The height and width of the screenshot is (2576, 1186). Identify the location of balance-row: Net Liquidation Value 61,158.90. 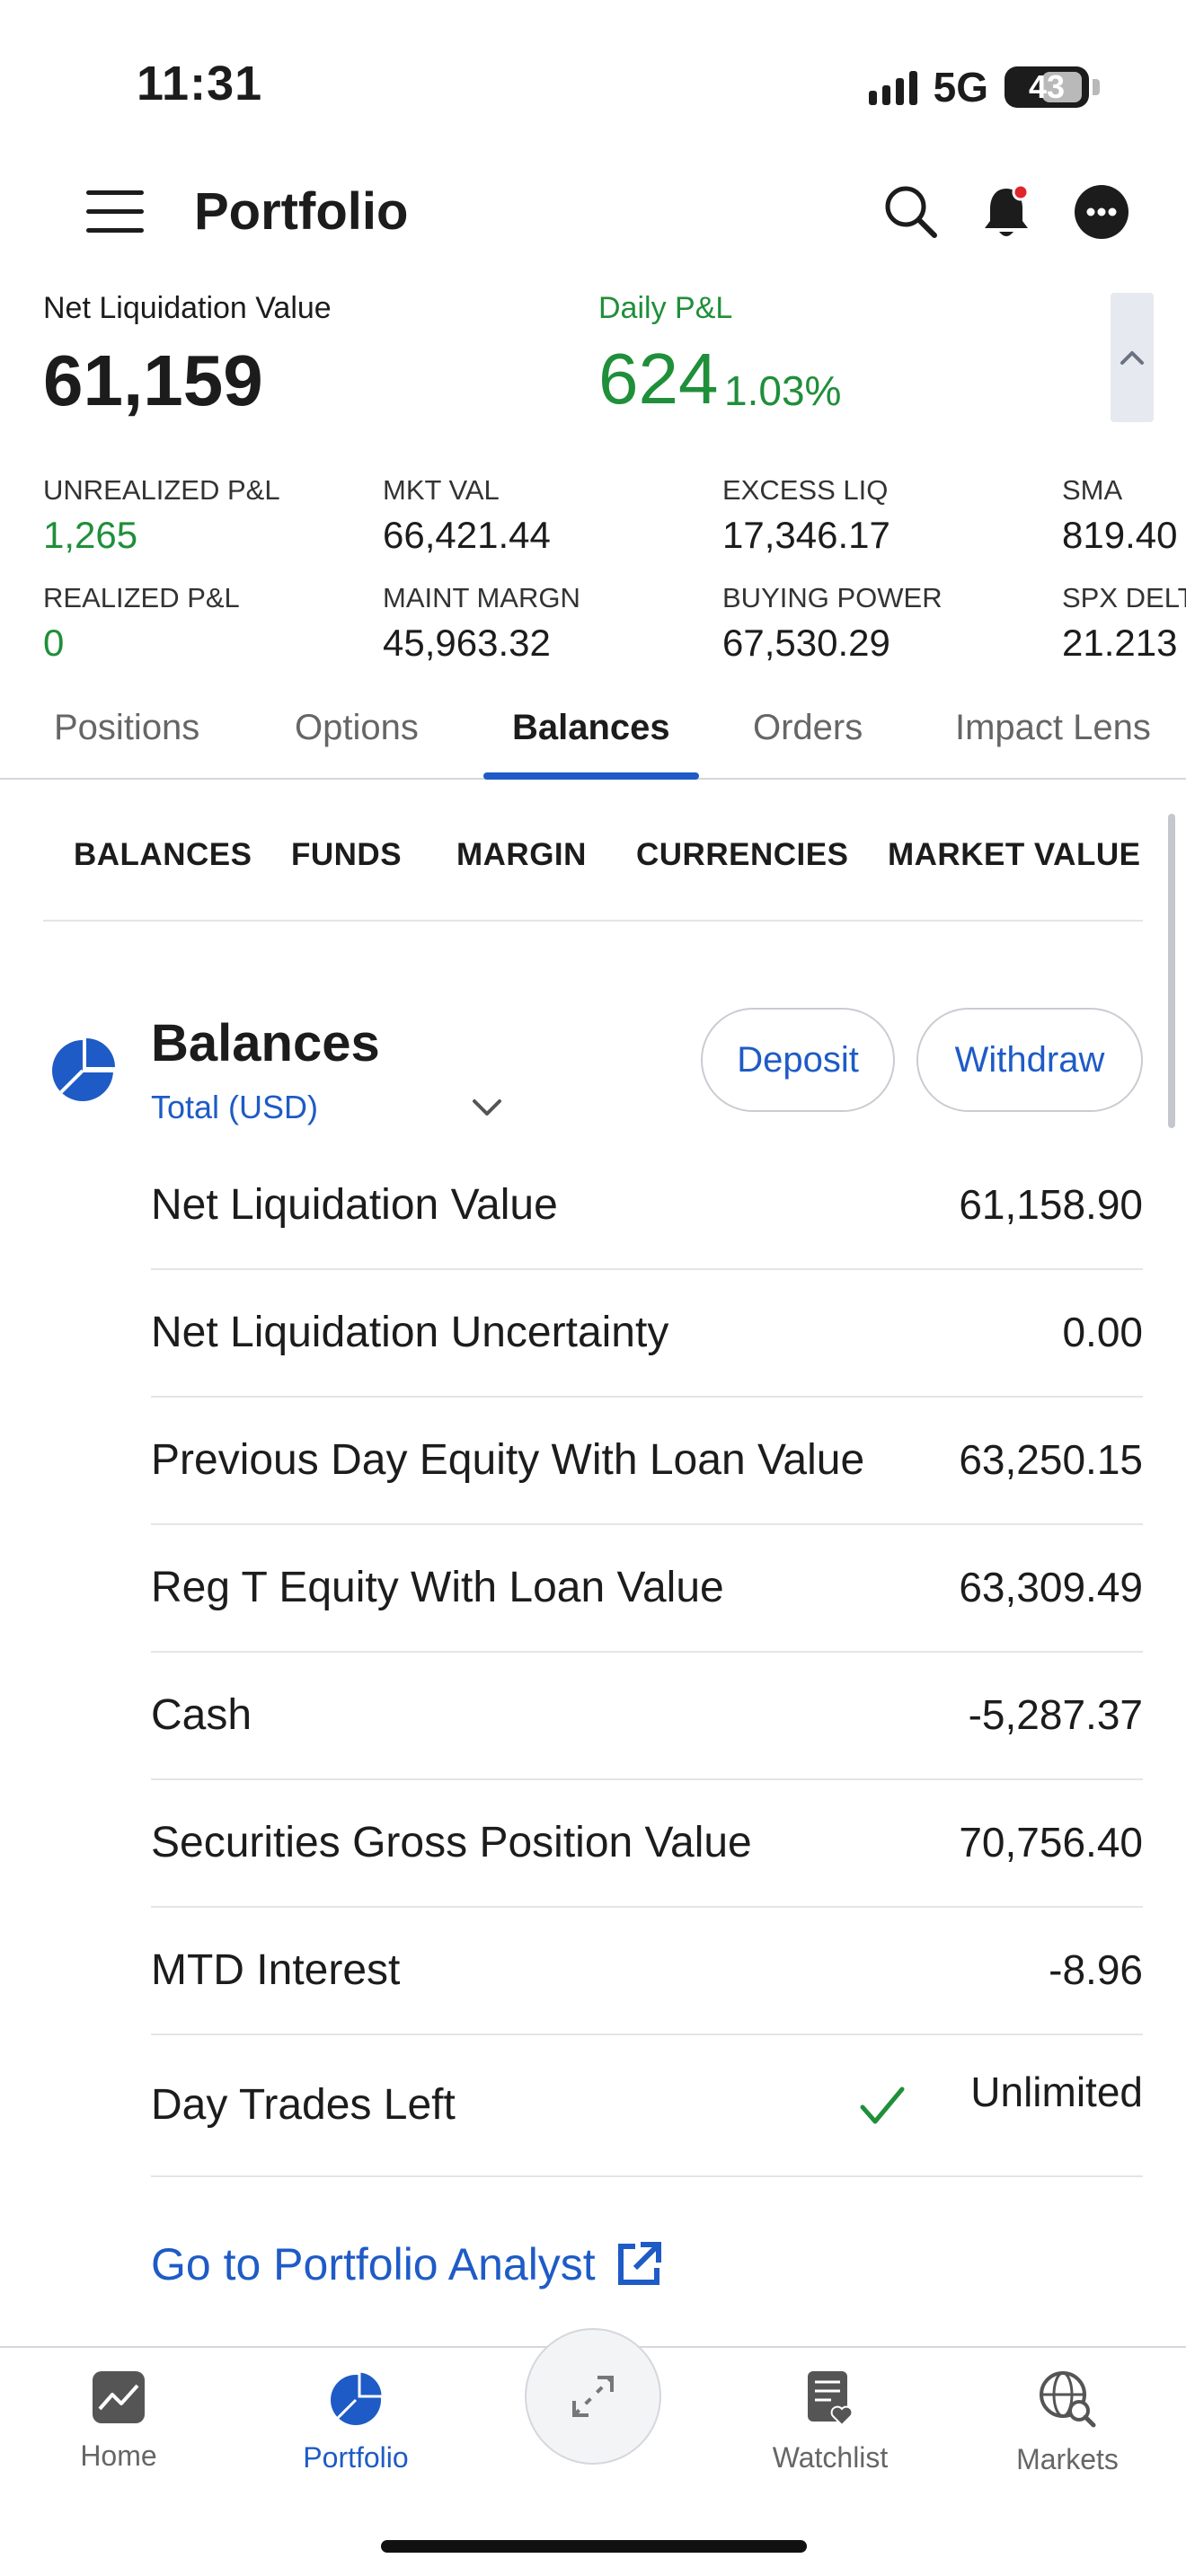
(647, 1206).